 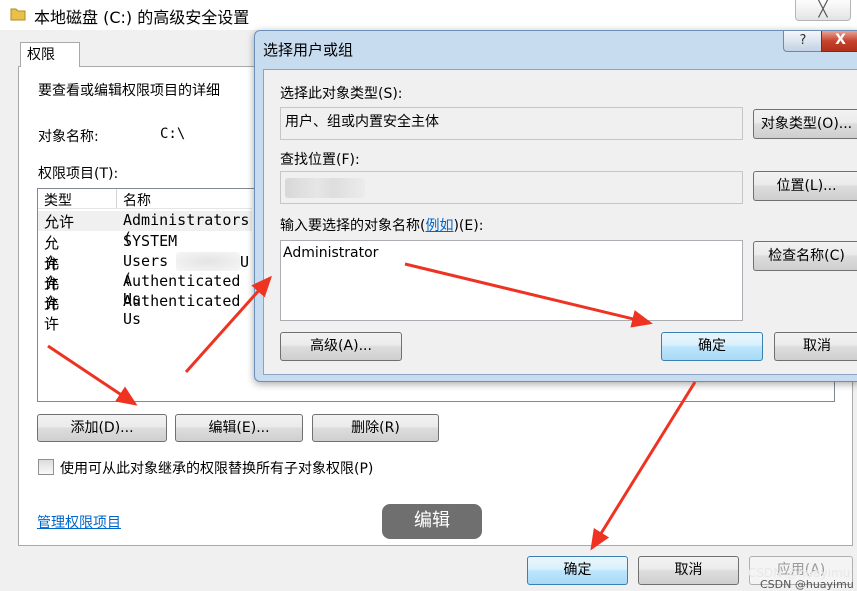 I want to click on arrow-to-window-ok, so click(x=643, y=466).